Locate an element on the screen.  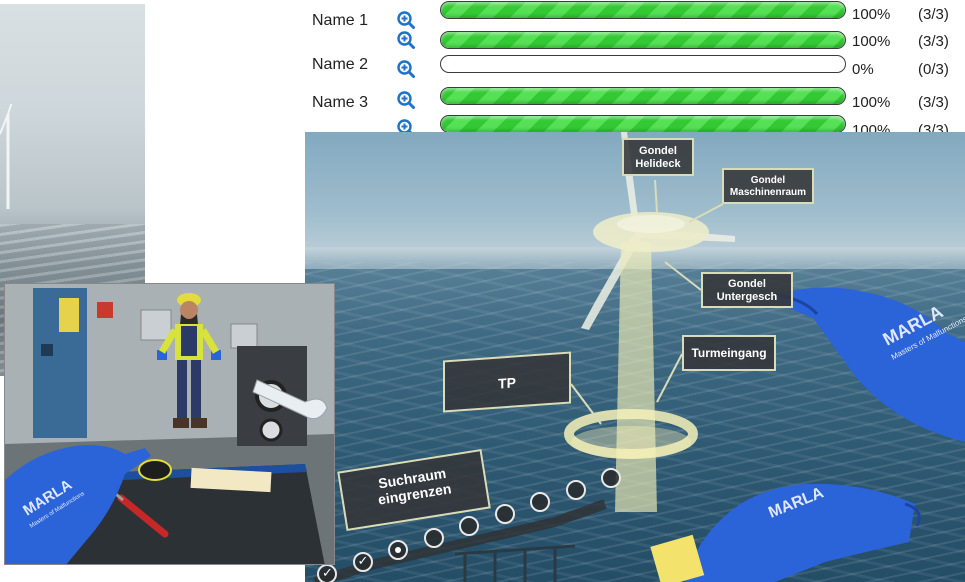
cabinet-panel is located at coordinates (47, 350).